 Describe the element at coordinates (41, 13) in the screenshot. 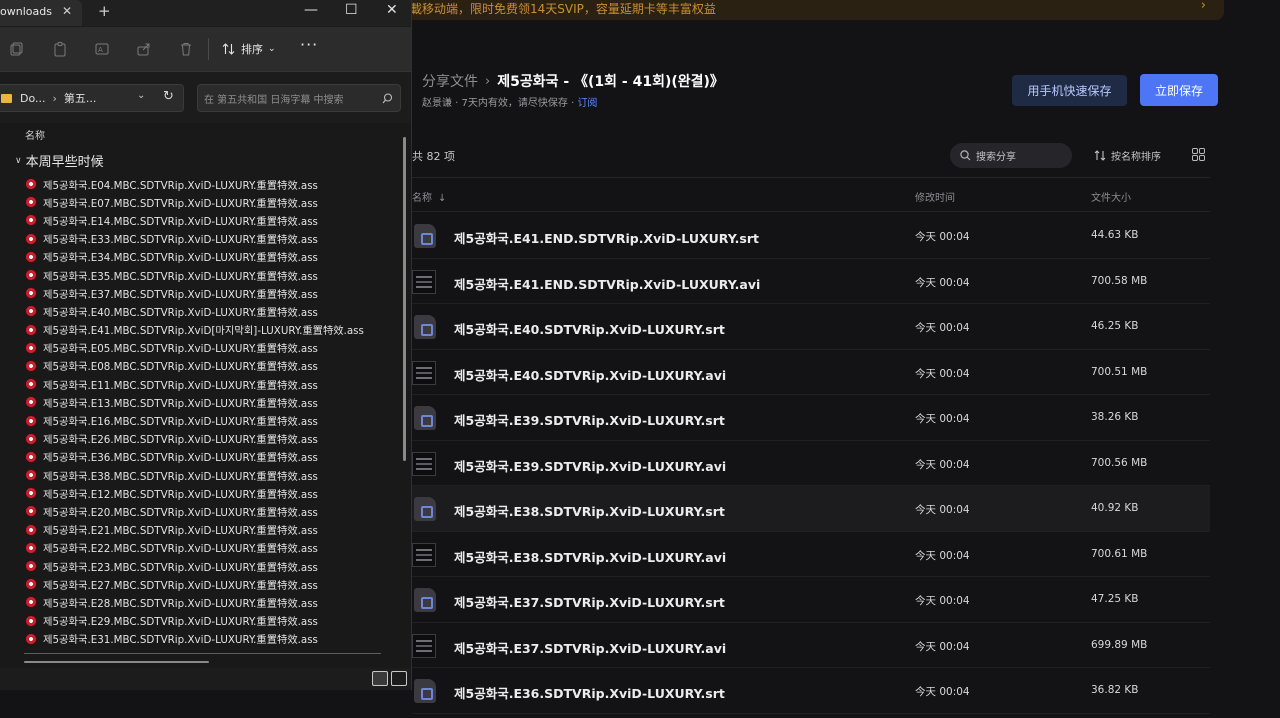

I see `explorer-tab: ownloads\ ✕` at that location.